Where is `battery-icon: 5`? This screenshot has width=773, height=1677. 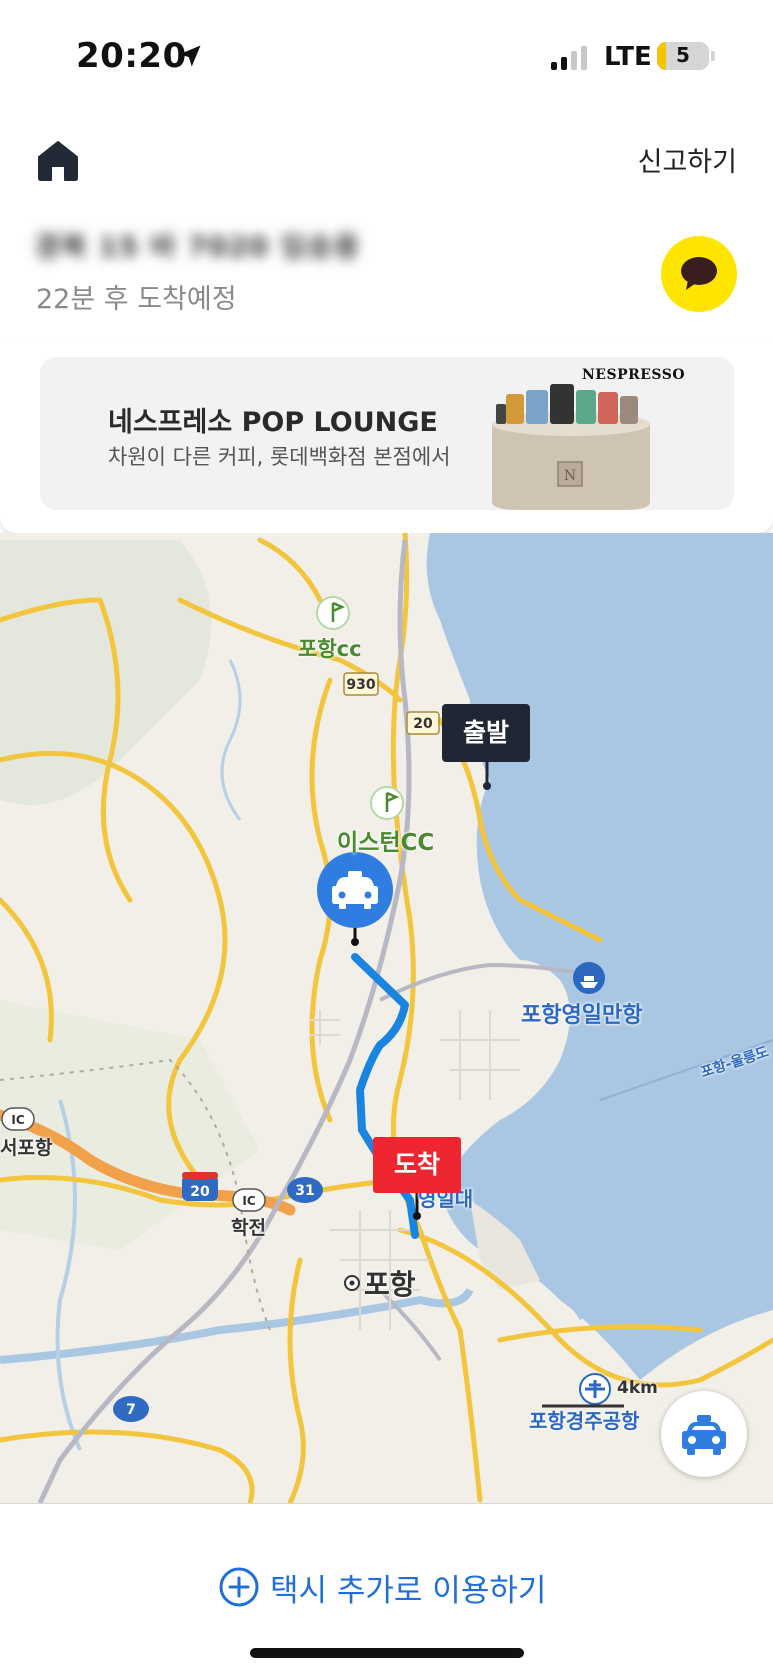 battery-icon: 5 is located at coordinates (683, 56).